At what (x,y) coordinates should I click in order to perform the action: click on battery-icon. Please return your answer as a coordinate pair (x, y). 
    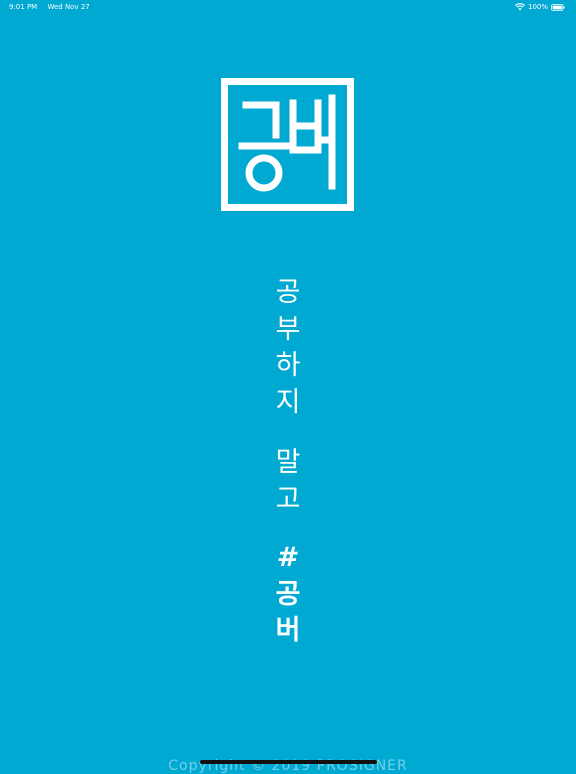
    Looking at the image, I should click on (558, 7).